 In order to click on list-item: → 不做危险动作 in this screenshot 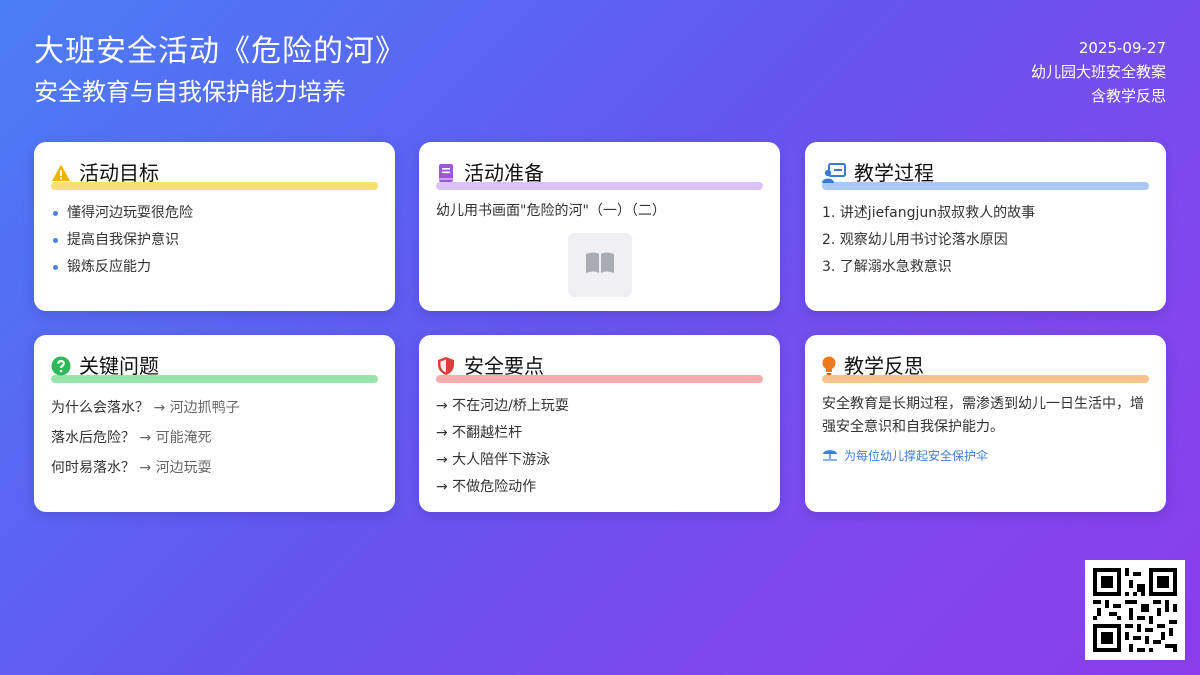, I will do `click(486, 487)`.